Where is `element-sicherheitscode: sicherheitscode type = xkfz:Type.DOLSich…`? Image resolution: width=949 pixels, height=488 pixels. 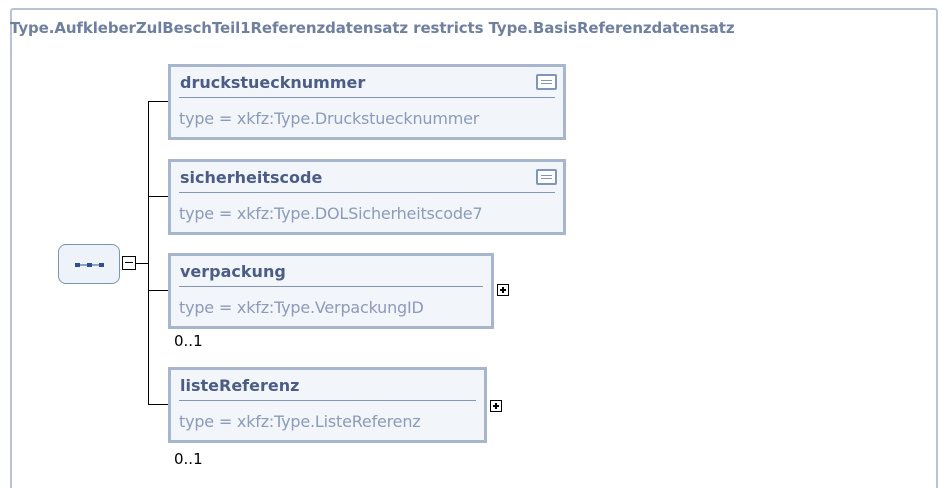 element-sicherheitscode: sicherheitscode type = xkfz:Type.DOLSich… is located at coordinates (367, 197).